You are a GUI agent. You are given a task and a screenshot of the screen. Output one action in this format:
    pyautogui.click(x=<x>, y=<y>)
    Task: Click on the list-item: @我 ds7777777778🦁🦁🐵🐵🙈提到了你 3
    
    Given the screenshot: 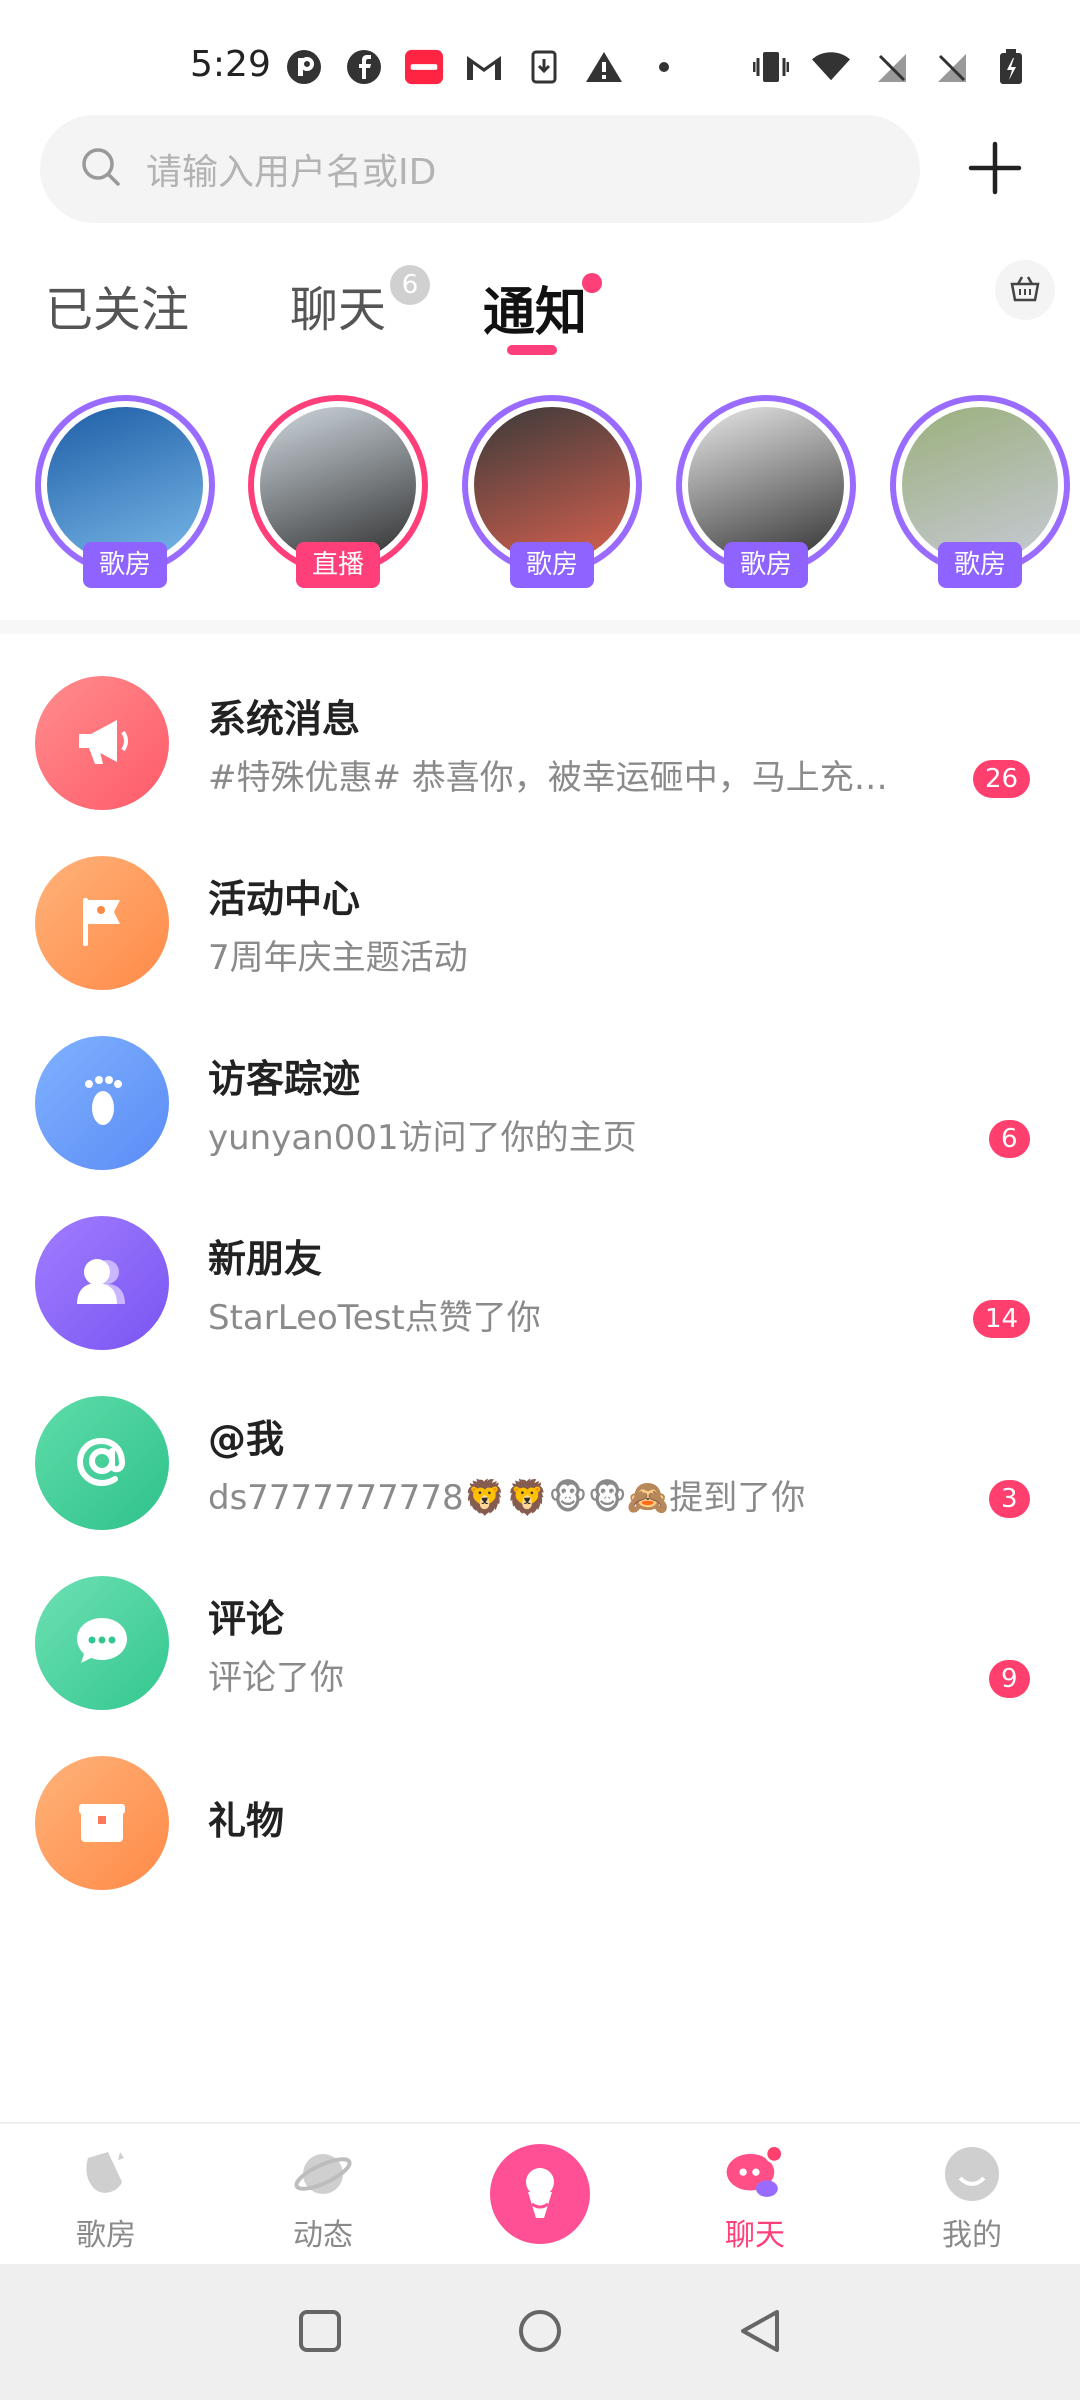 What is the action you would take?
    pyautogui.click(x=540, y=1450)
    